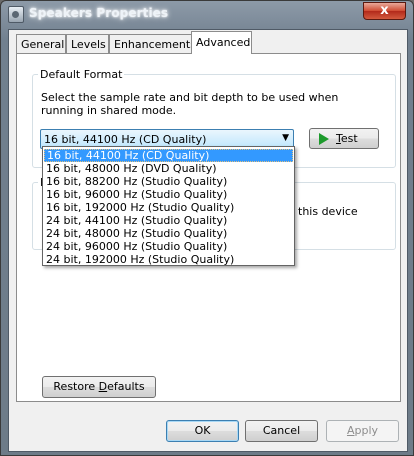 This screenshot has height=456, width=414. Describe the element at coordinates (168, 246) in the screenshot. I see `sample-rate-option: 24 bit, 96000 Hz (Studio Quality)` at that location.